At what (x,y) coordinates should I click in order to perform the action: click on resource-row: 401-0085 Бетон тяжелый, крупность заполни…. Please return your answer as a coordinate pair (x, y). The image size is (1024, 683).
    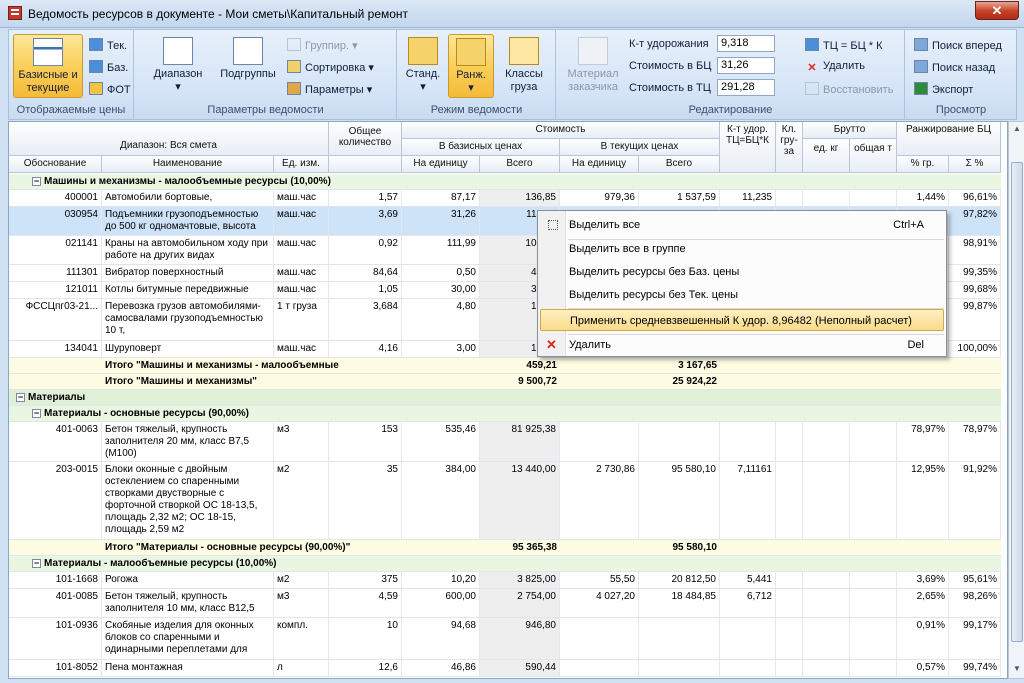
    Looking at the image, I should click on (505, 603).